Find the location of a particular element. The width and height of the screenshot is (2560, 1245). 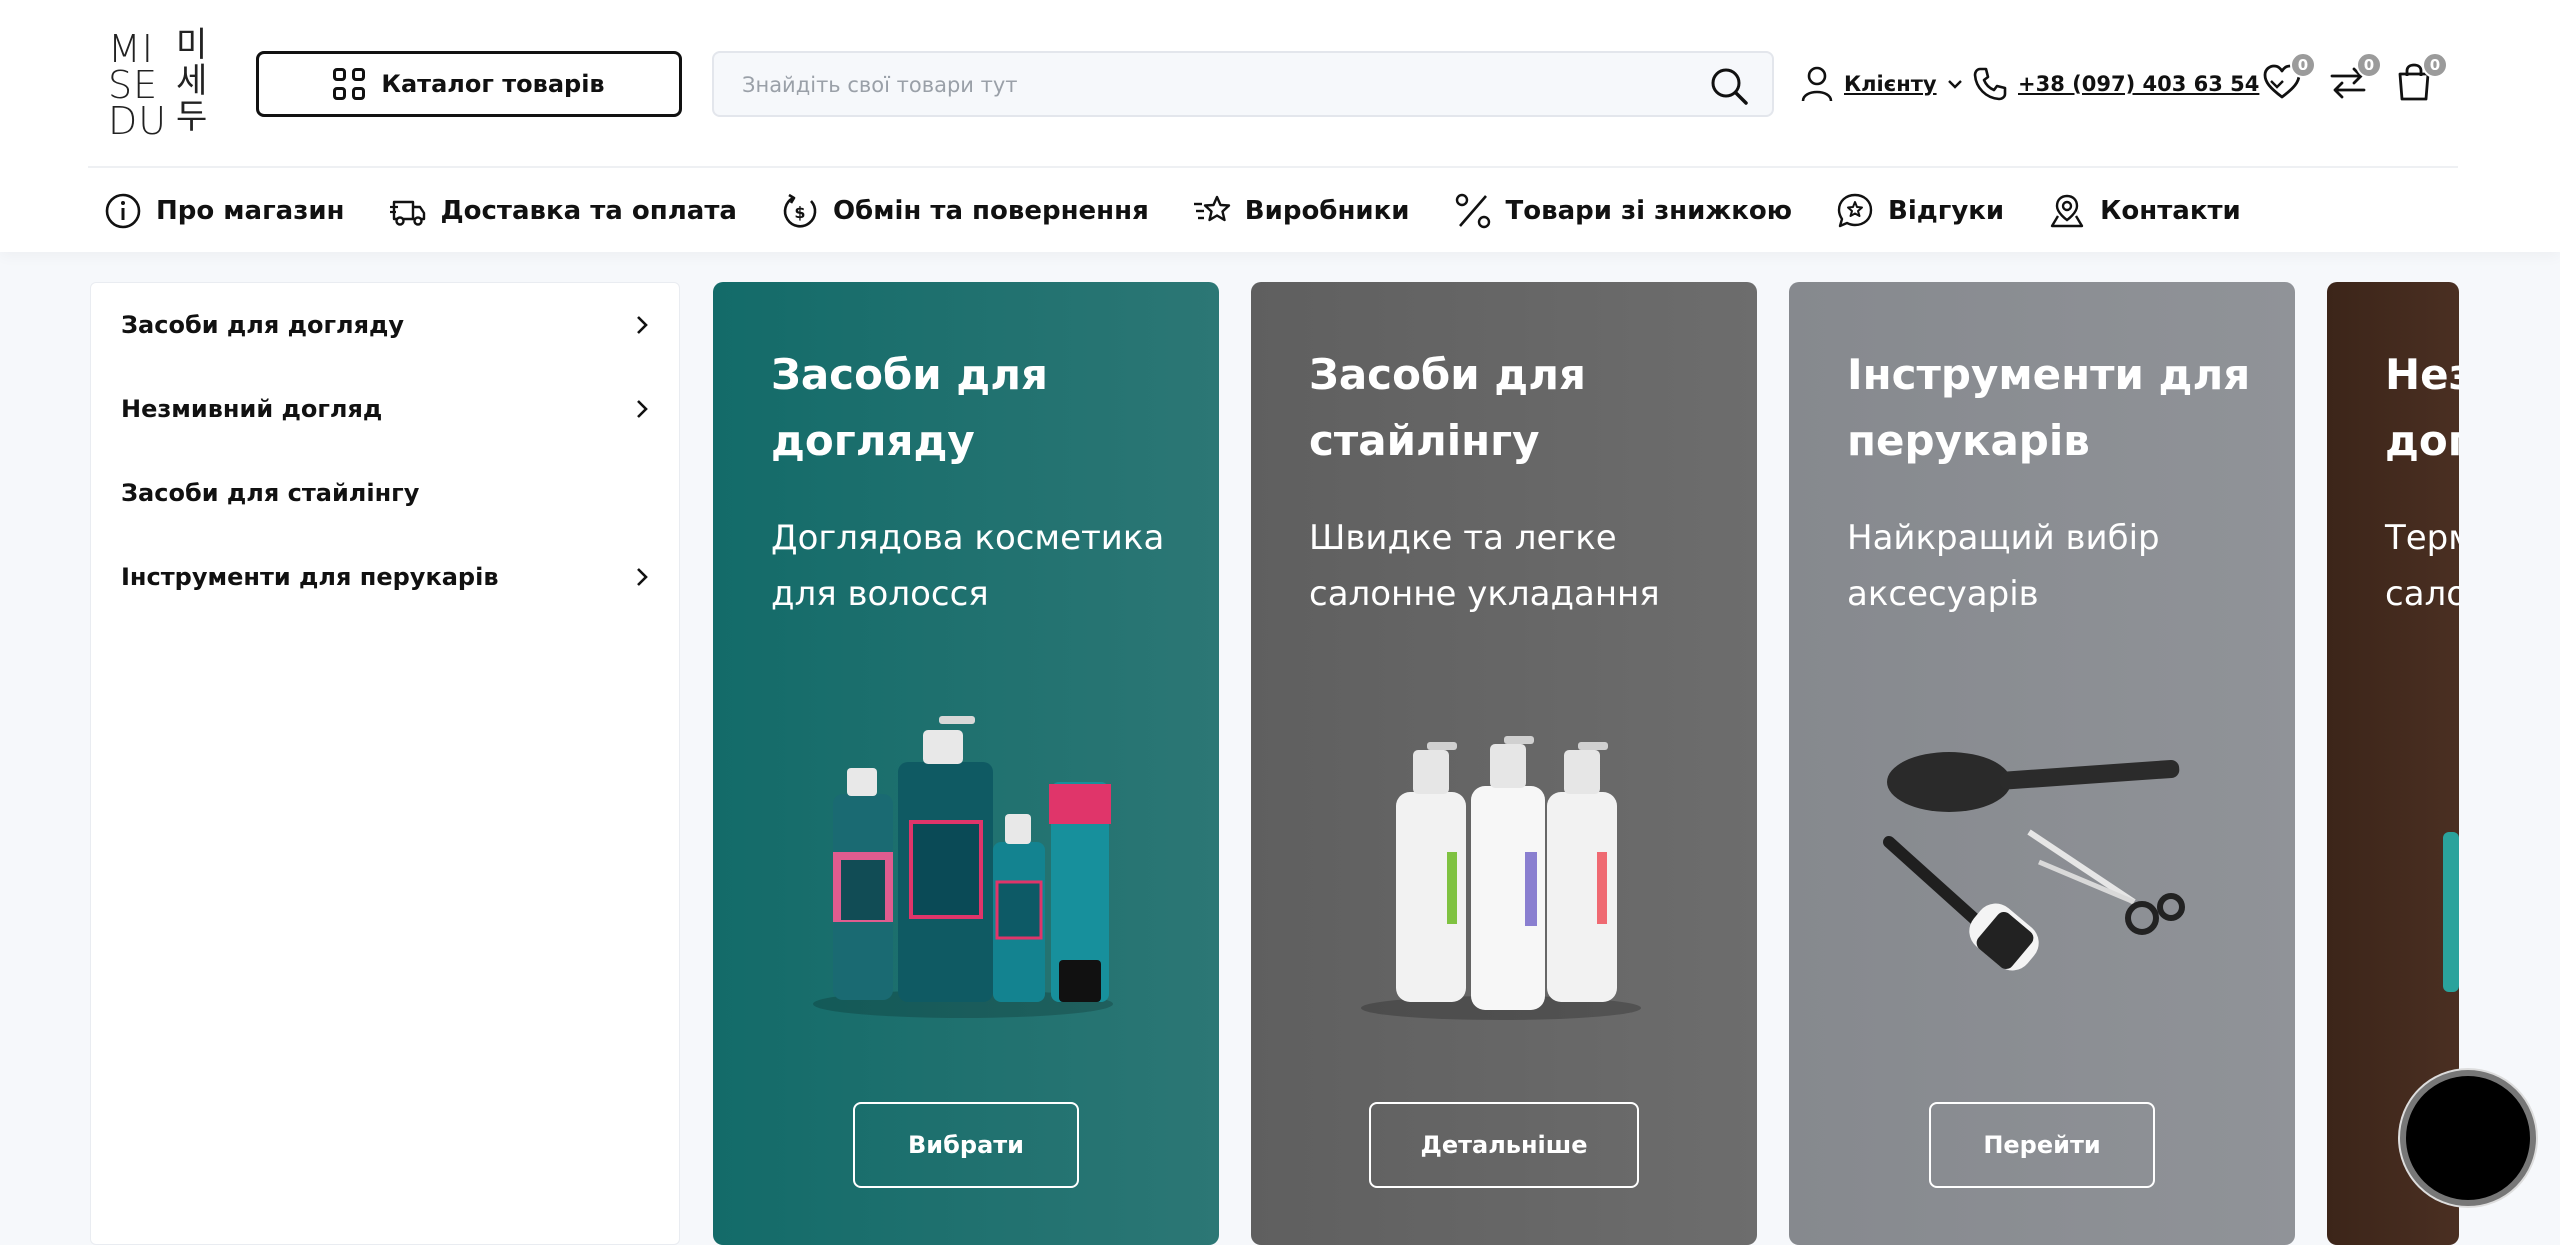

nav-contacts: Контакти is located at coordinates (2144, 211).